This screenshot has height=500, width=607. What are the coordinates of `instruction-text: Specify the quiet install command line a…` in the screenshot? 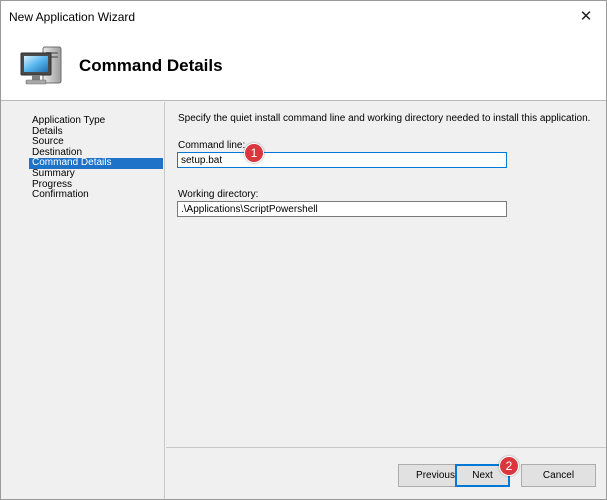 It's located at (384, 118).